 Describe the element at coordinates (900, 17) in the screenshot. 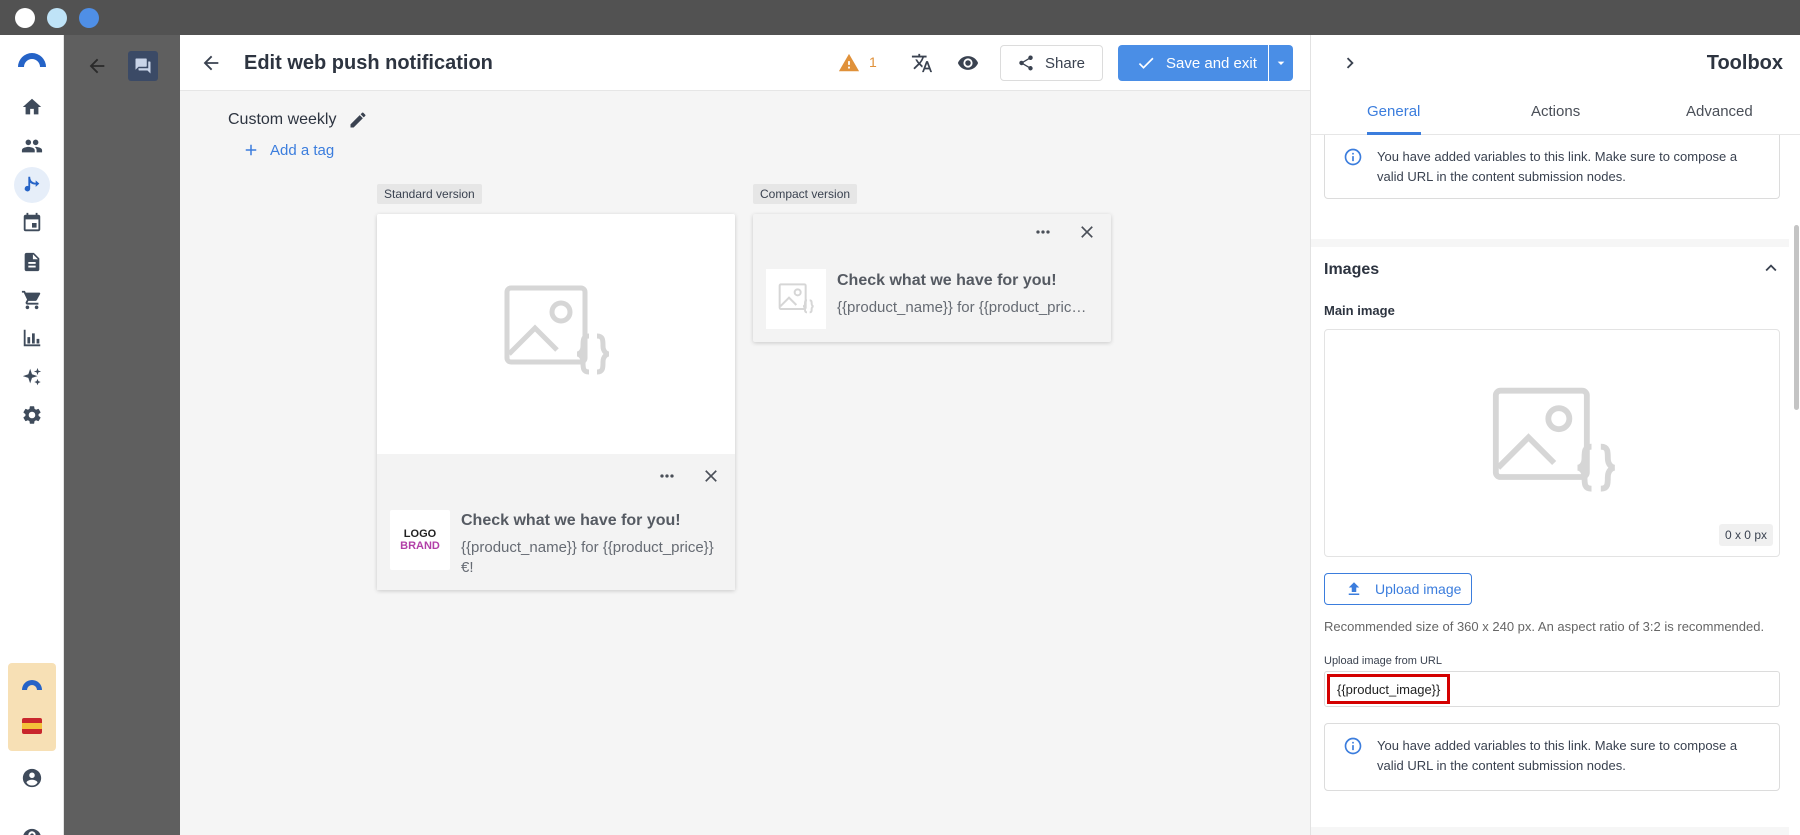

I see `window-titlebar` at that location.